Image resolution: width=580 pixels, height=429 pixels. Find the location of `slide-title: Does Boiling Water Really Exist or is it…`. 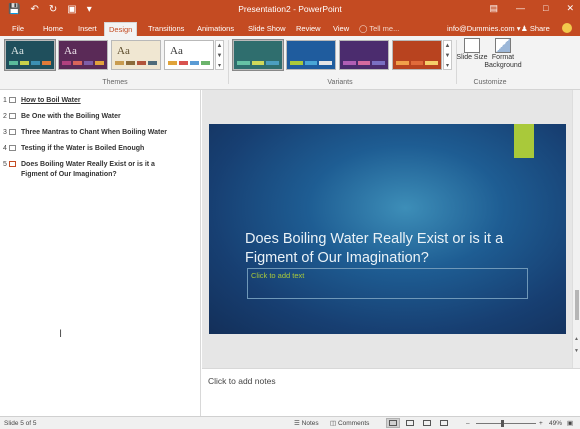

slide-title: Does Boiling Water Really Exist or is it… is located at coordinates (395, 249).